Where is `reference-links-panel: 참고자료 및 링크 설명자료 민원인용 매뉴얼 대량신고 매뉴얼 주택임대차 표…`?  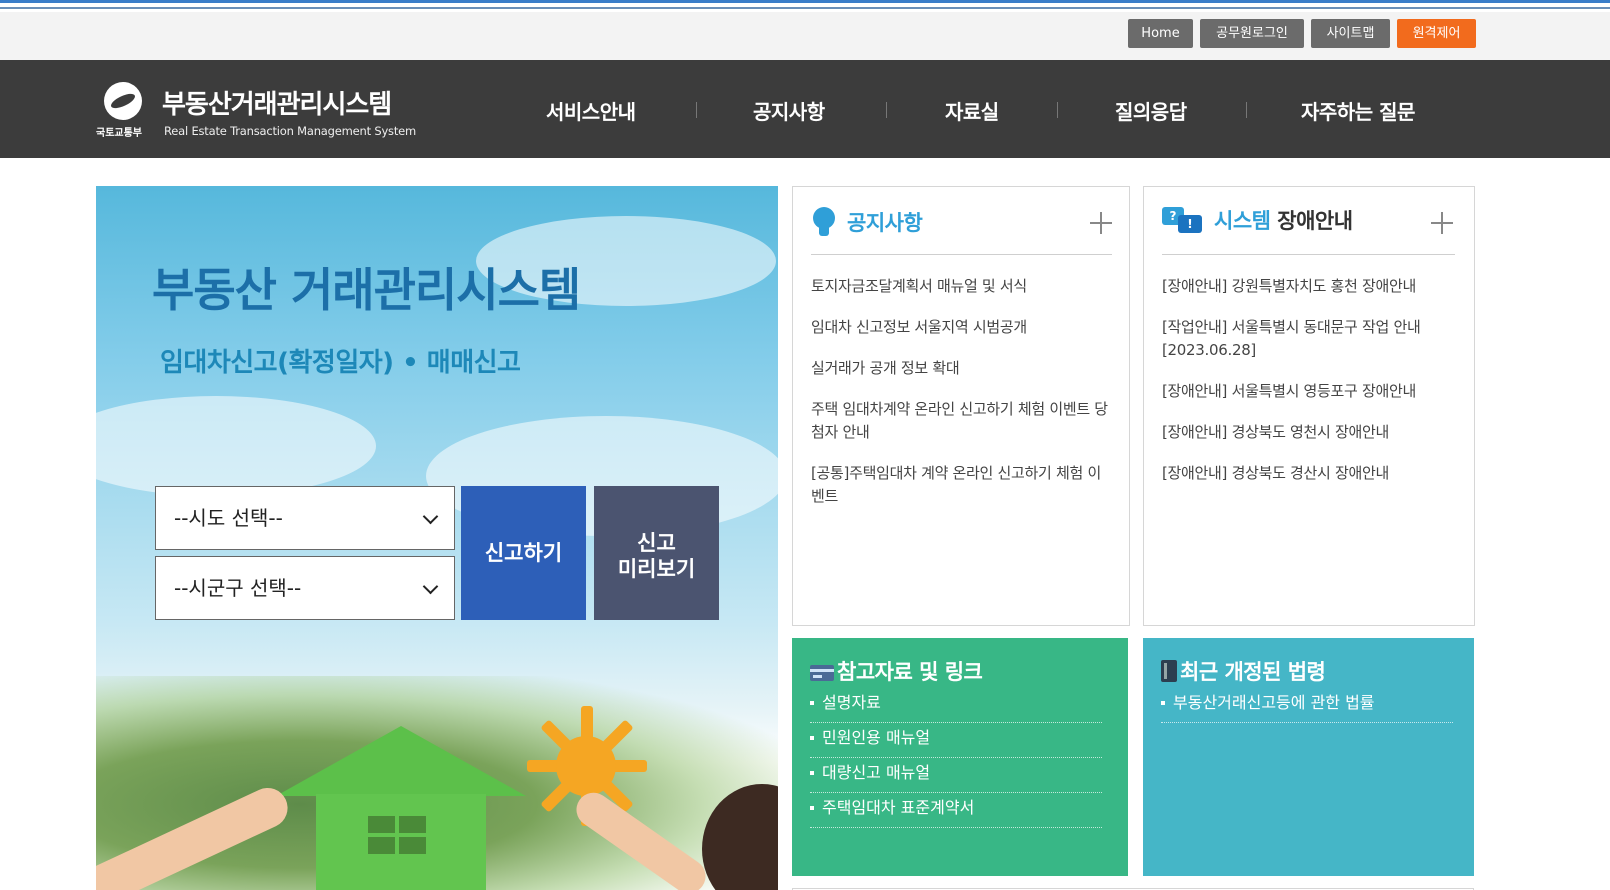
reference-links-panel: 참고자료 및 링크 설명자료 민원인용 매뉴얼 대량신고 매뉴얼 주택임대차 표… is located at coordinates (960, 757).